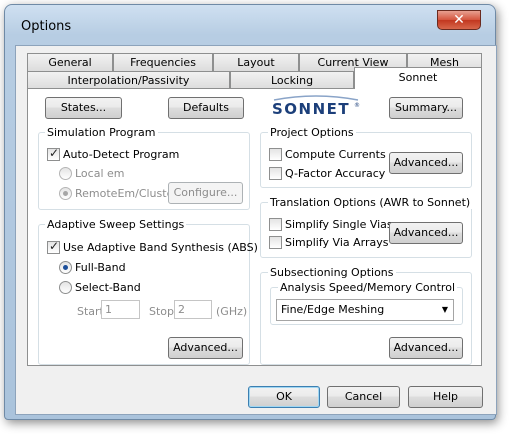 This screenshot has height=435, width=514. I want to click on auto-detect-program-label: Auto-Detect Program, so click(121, 154).